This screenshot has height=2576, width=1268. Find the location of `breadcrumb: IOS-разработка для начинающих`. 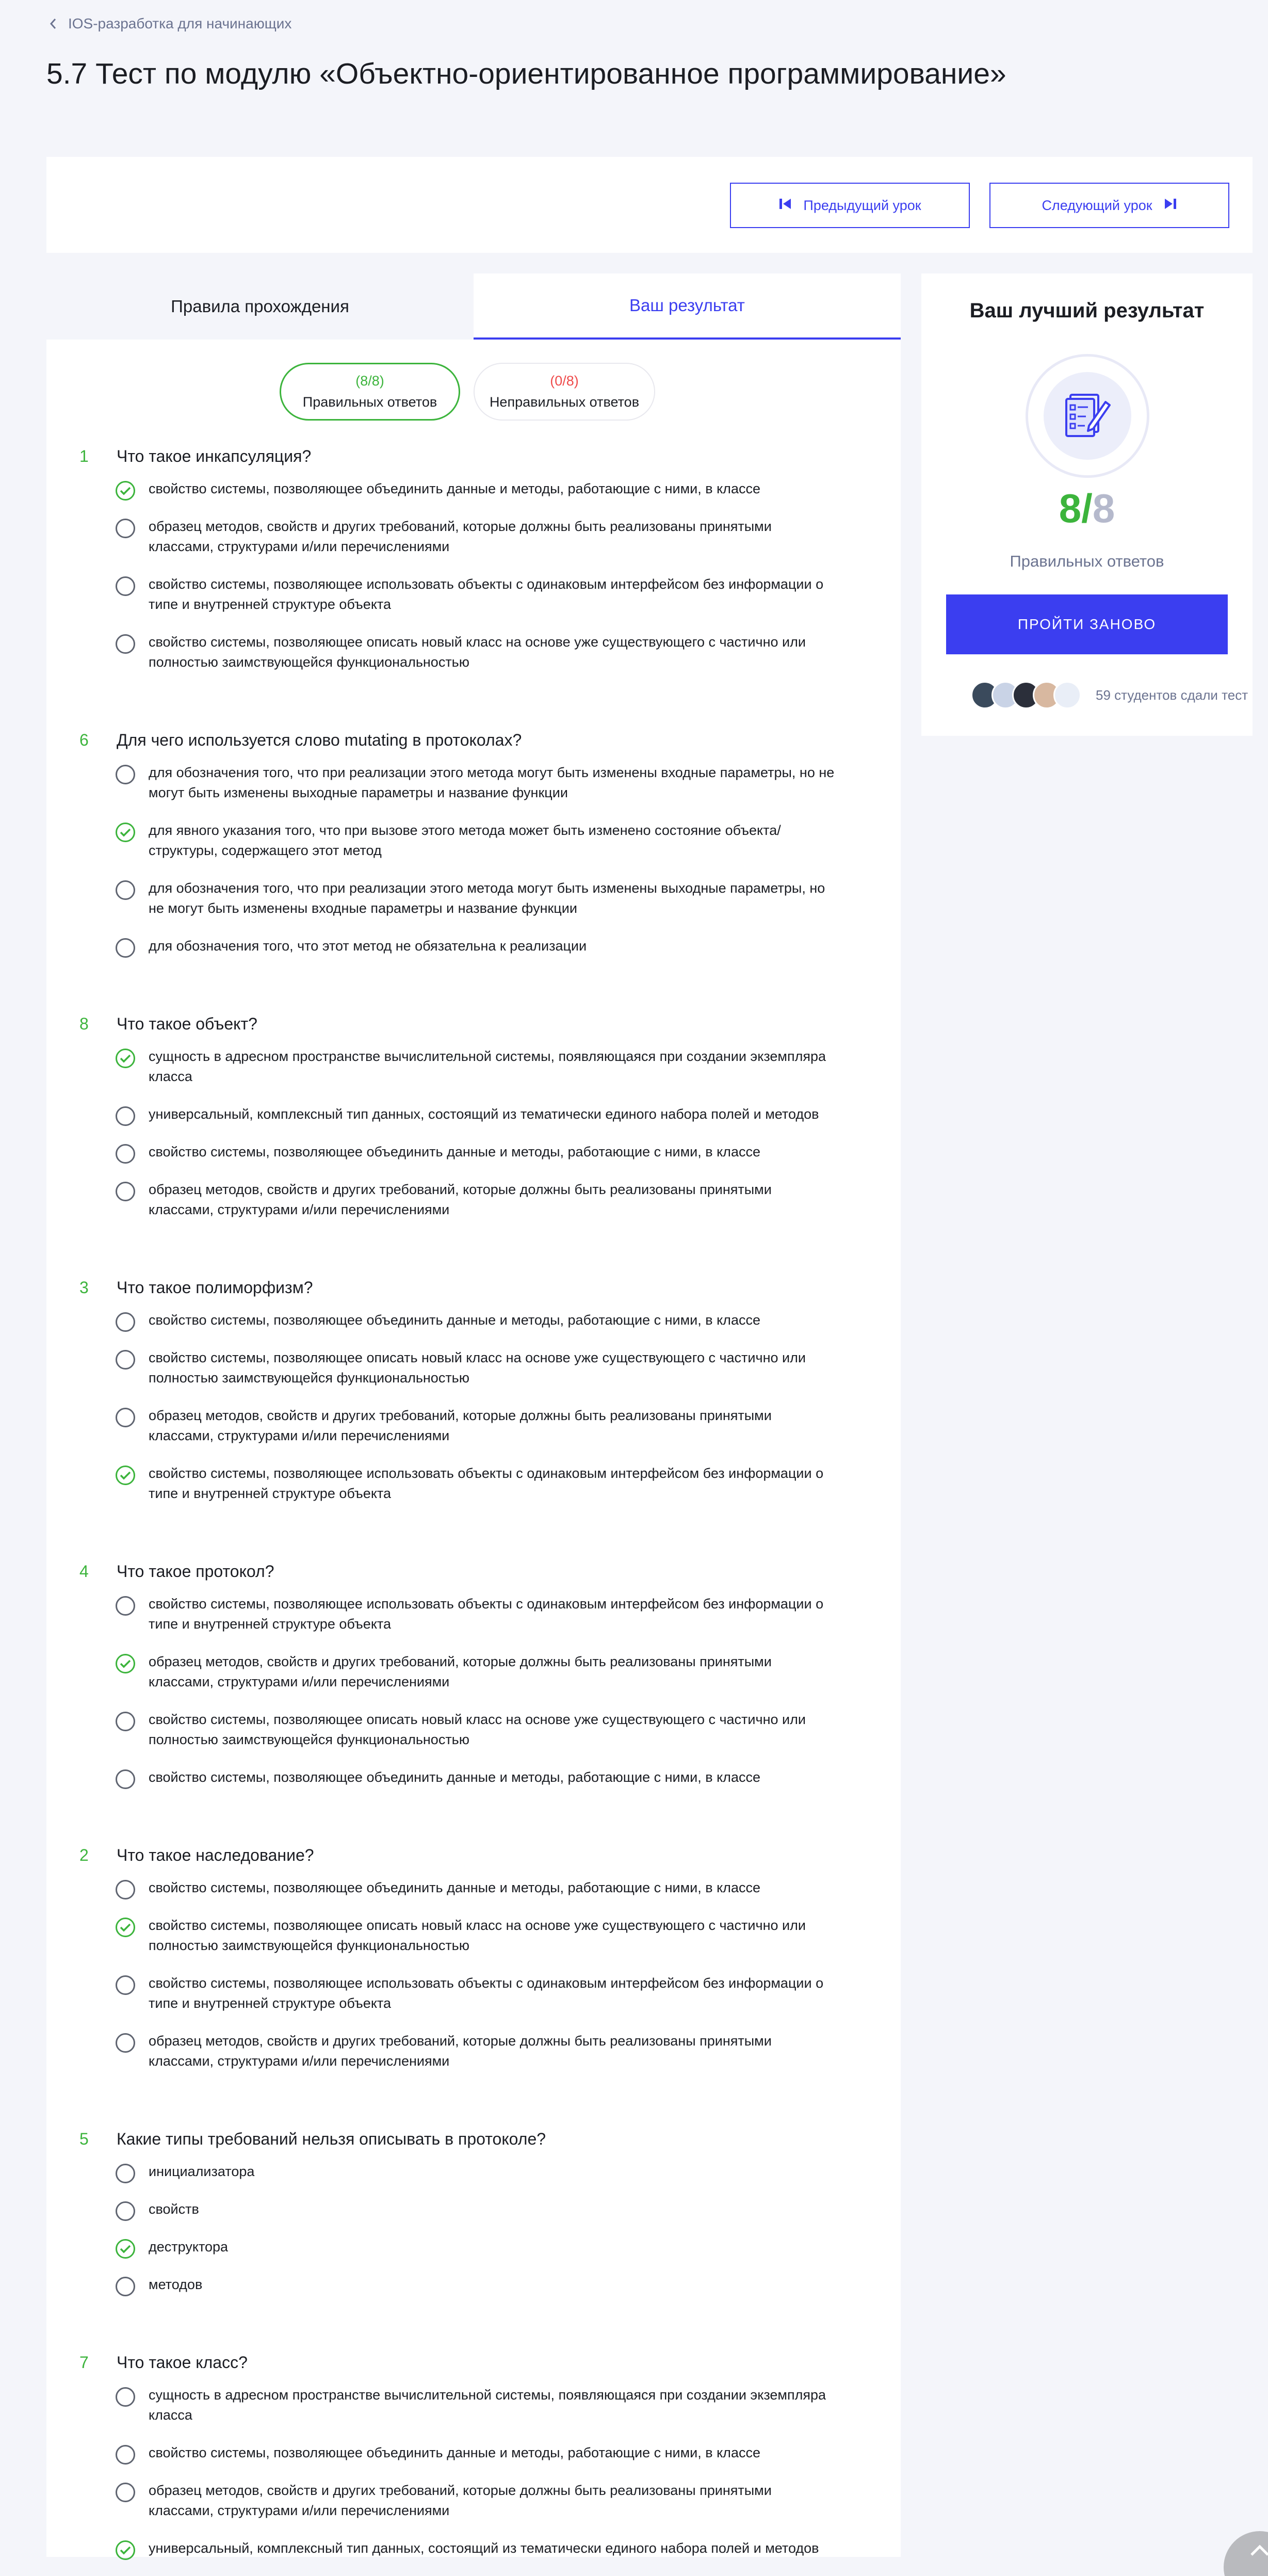

breadcrumb: IOS-разработка для начинающих is located at coordinates (170, 24).